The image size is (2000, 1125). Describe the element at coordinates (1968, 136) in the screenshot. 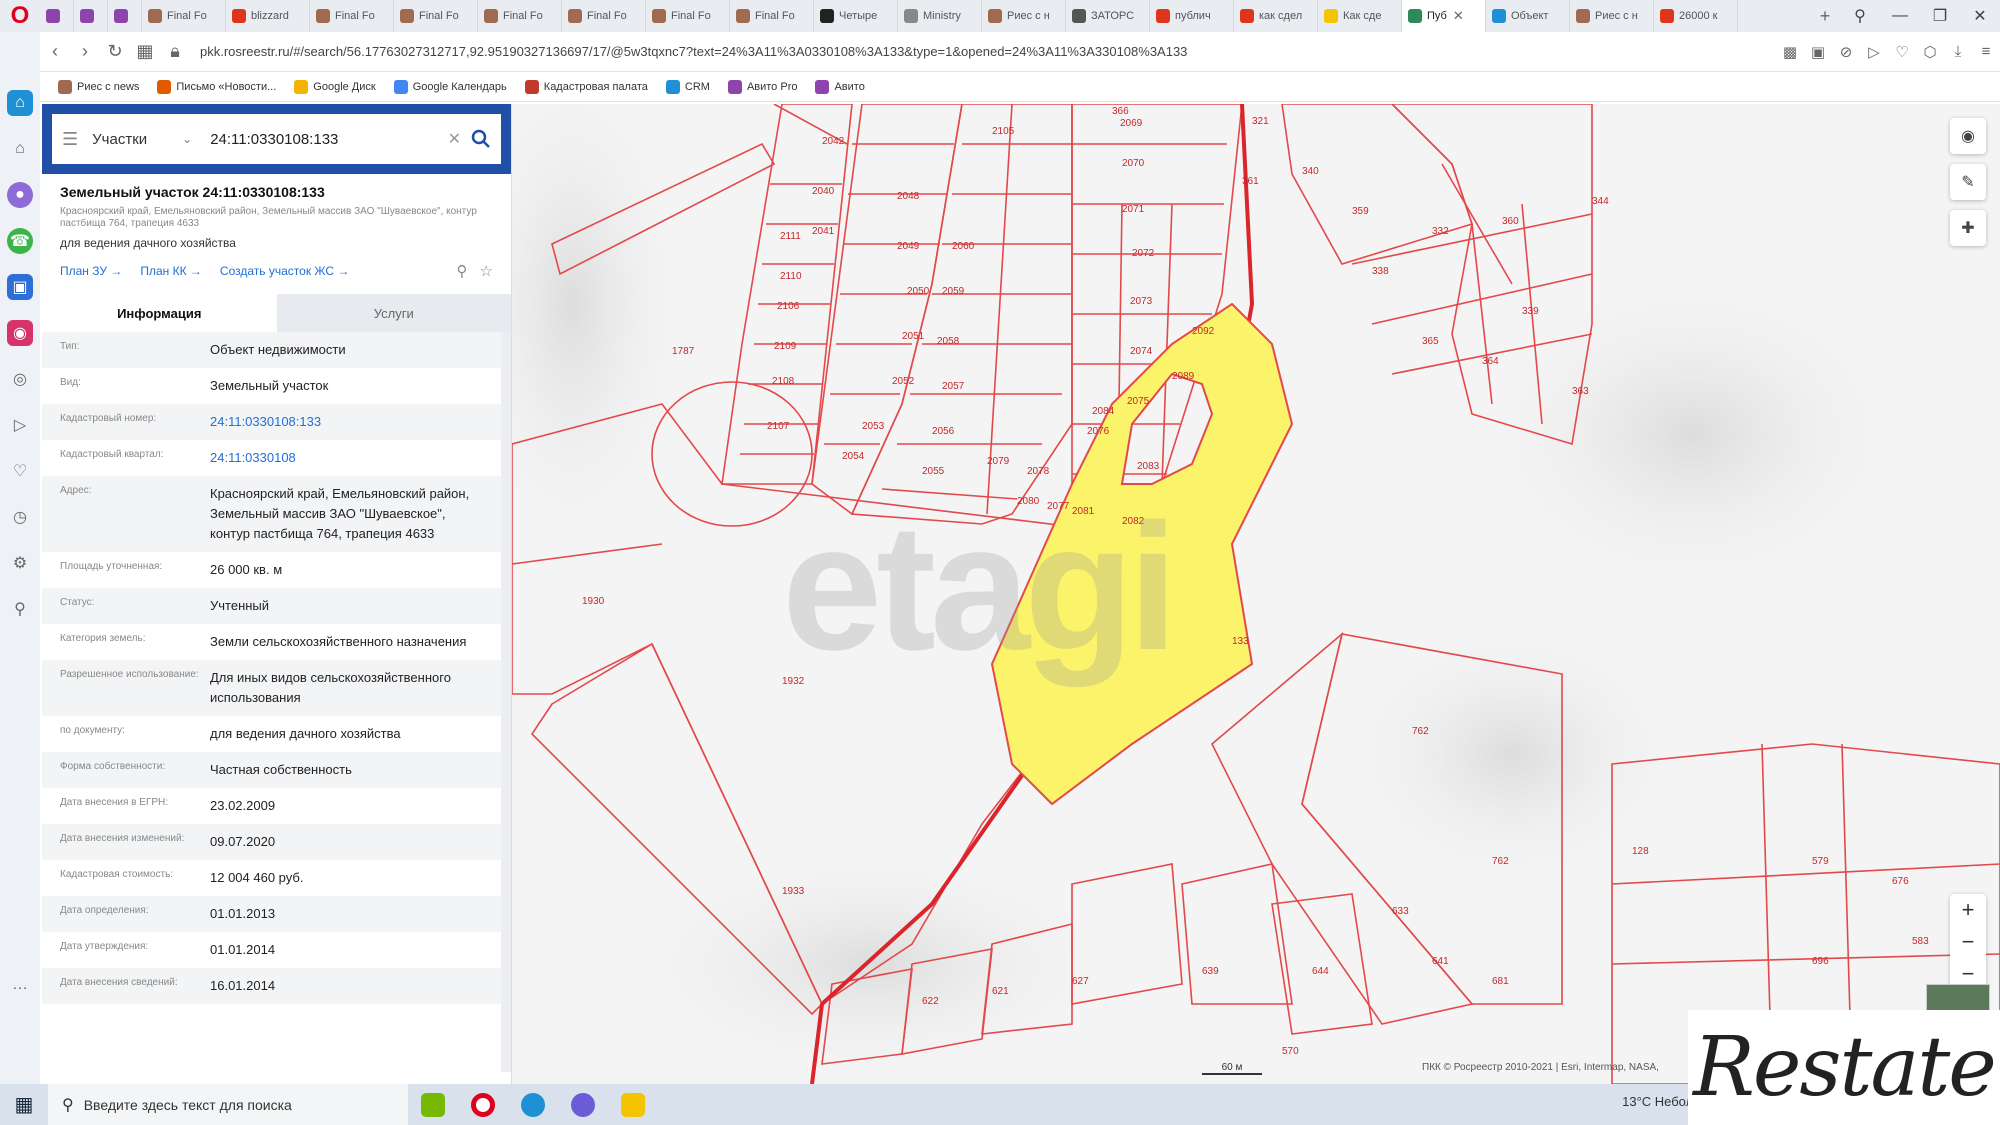

I see `basemap-layers-icon: ◉` at that location.